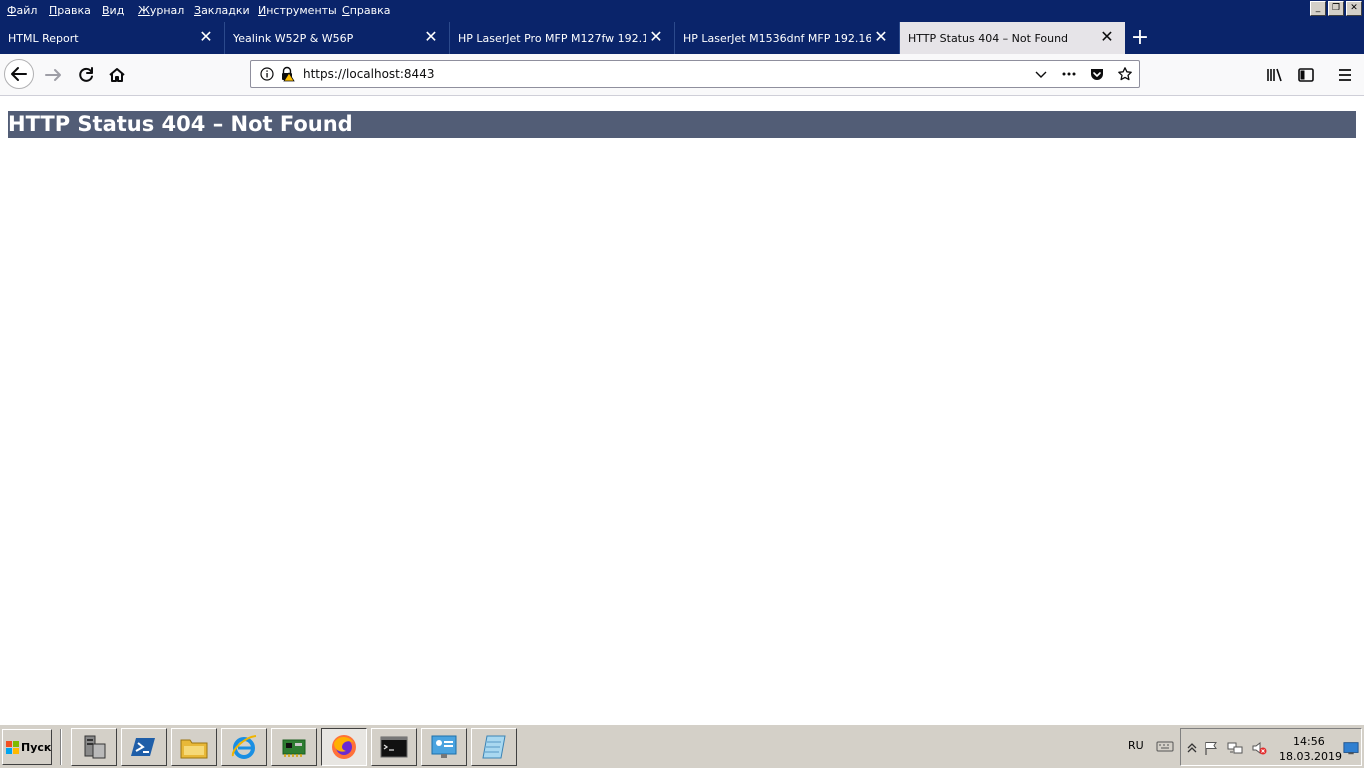 This screenshot has height=768, width=1364. I want to click on action-center-flag-icon, so click(1211, 748).